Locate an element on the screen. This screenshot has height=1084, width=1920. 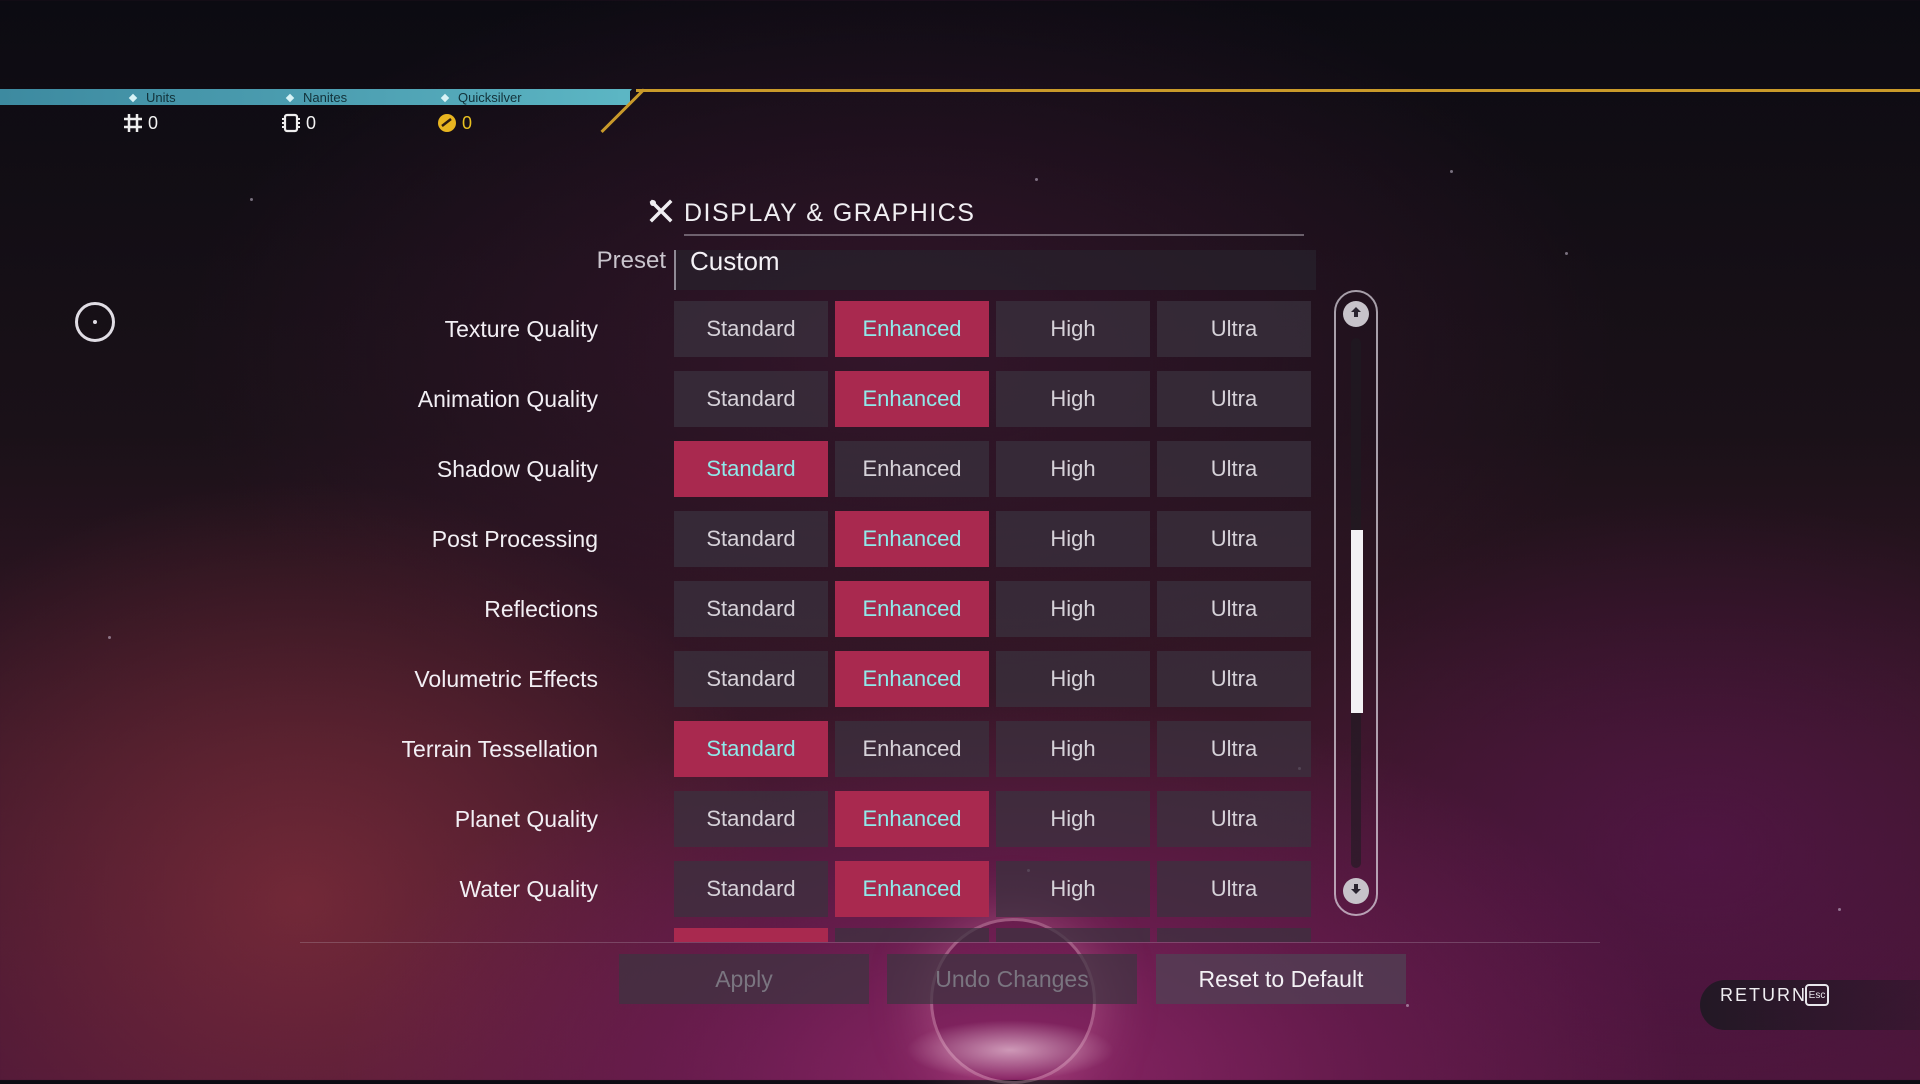
nanites-value: 0 is located at coordinates (298, 123).